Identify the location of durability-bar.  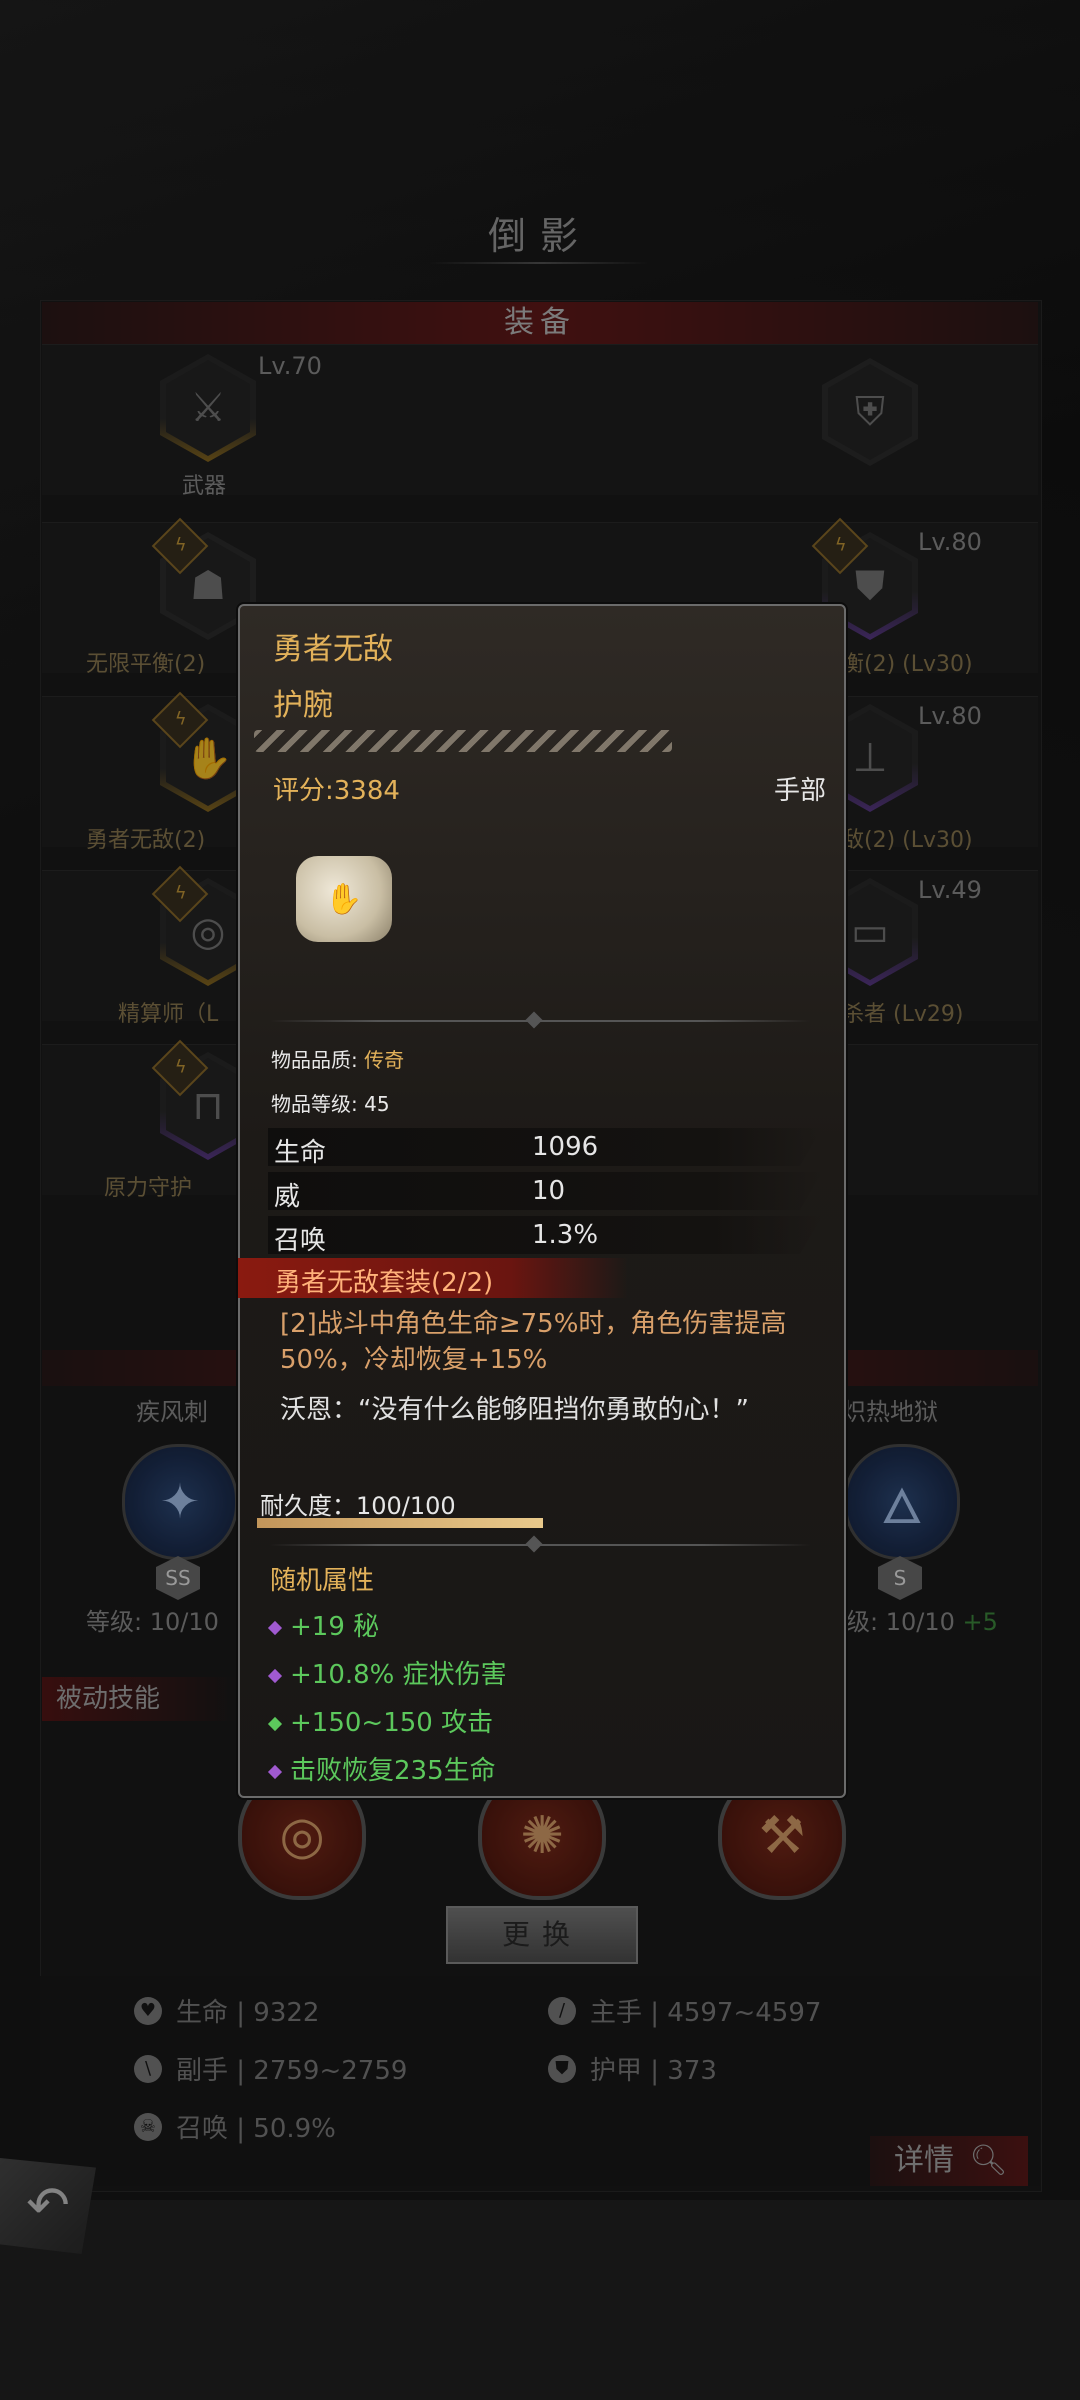
(400, 1523).